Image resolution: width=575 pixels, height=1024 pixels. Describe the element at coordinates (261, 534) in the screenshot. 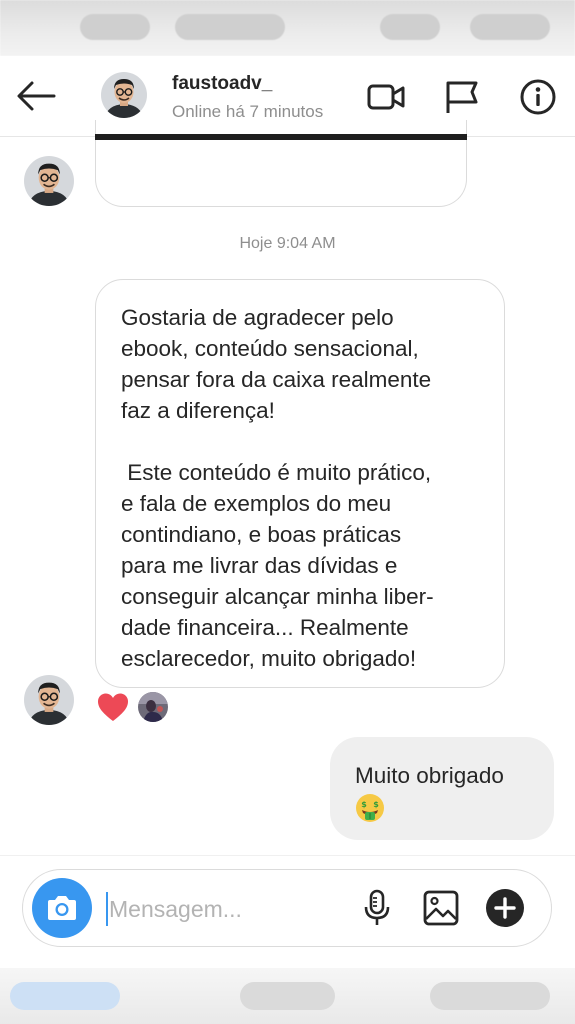

I see `message-line: contindiano, e boas práticas` at that location.